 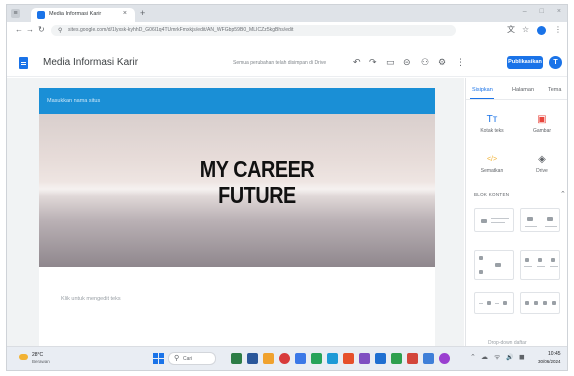 I want to click on side-panel-tabs: Sisipkan Halaman Tema, so click(x=516, y=92).